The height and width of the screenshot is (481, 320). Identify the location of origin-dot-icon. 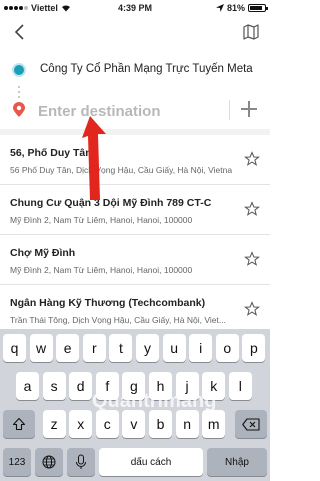
(19, 70).